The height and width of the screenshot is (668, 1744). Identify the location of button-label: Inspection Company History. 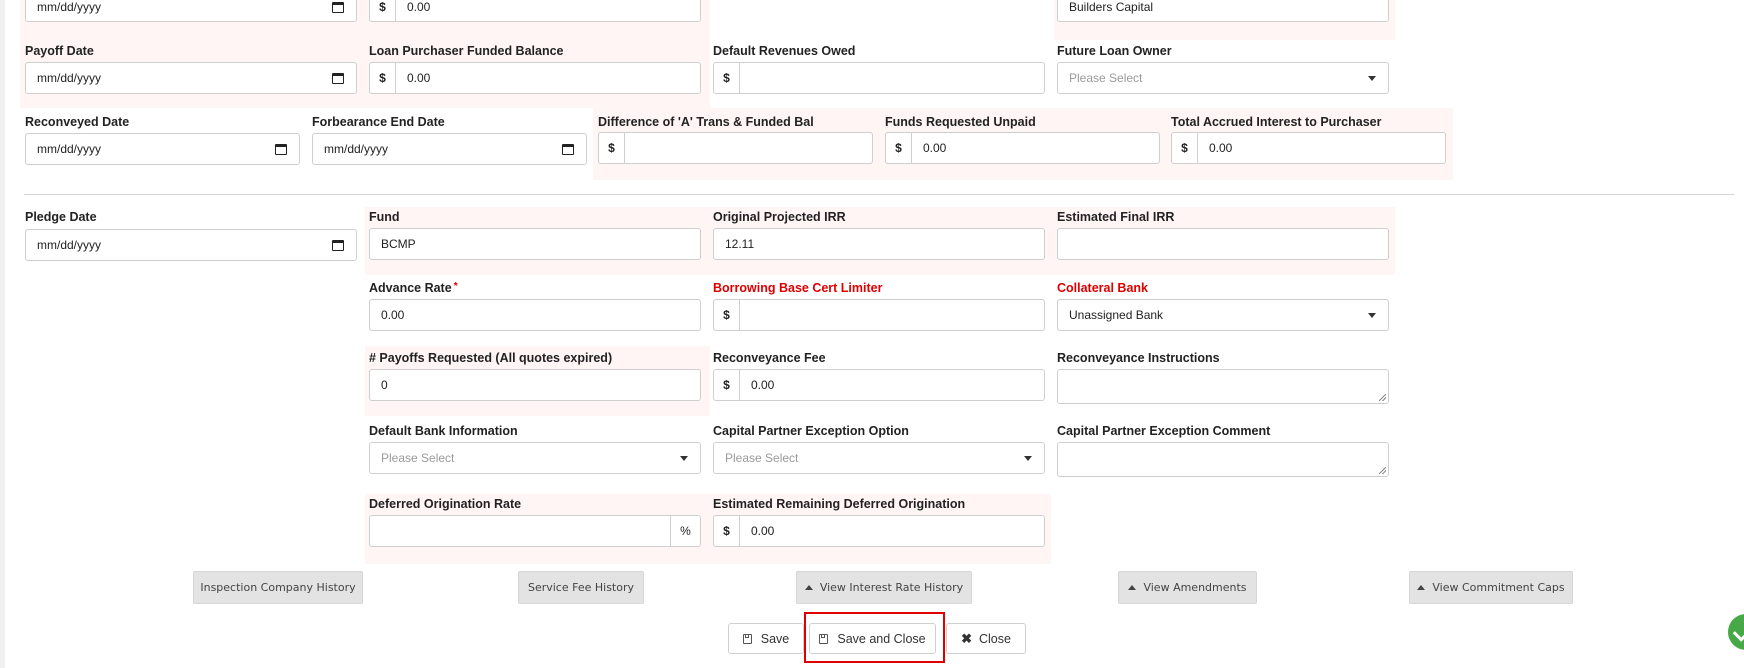
(278, 587).